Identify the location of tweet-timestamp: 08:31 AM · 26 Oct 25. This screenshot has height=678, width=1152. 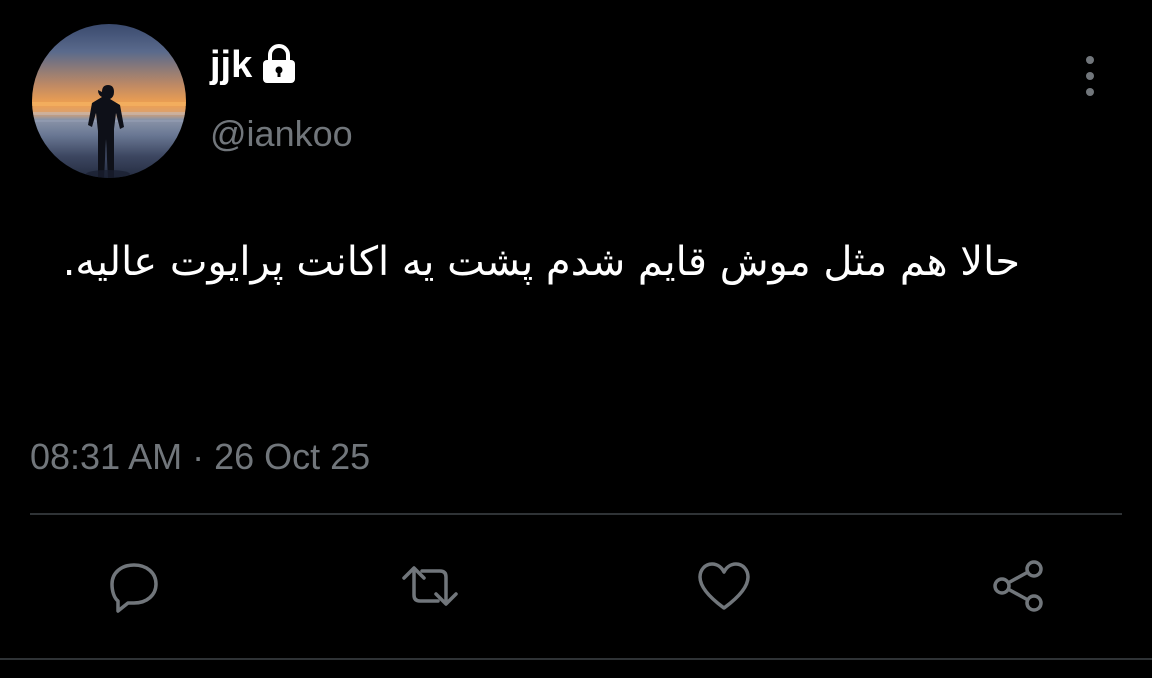
(200, 457).